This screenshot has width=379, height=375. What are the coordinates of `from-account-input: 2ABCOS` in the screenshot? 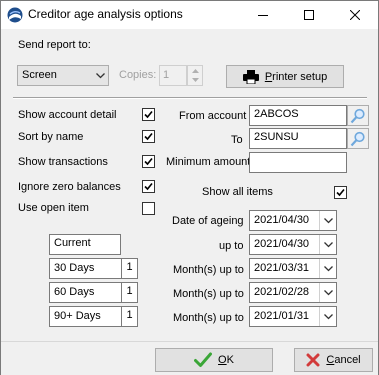 It's located at (298, 115).